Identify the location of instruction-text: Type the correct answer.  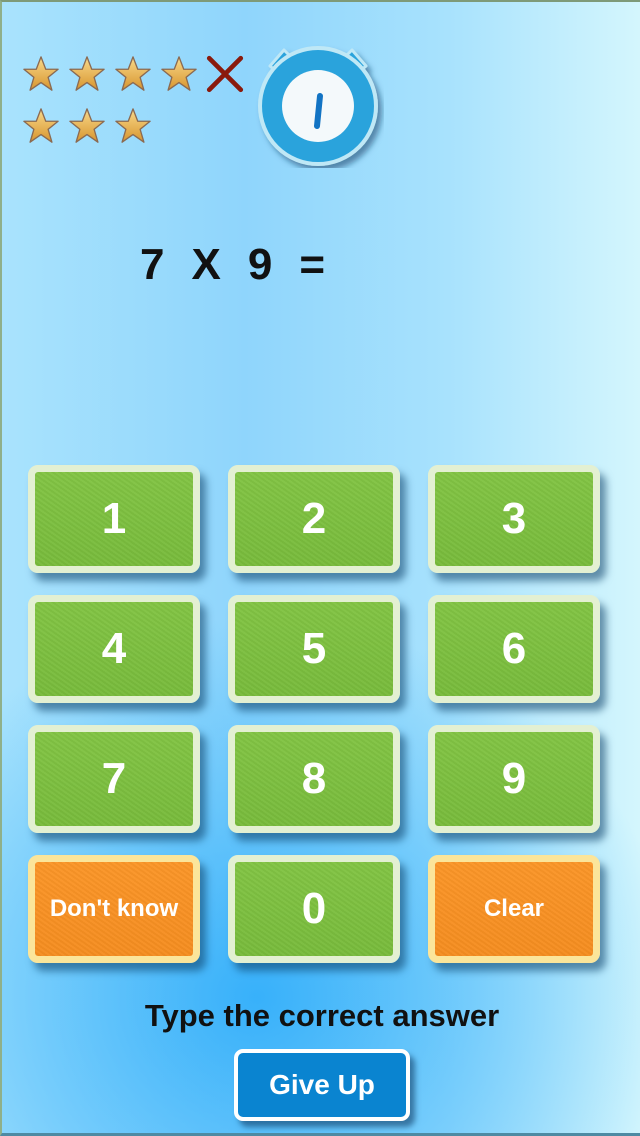
(322, 1015).